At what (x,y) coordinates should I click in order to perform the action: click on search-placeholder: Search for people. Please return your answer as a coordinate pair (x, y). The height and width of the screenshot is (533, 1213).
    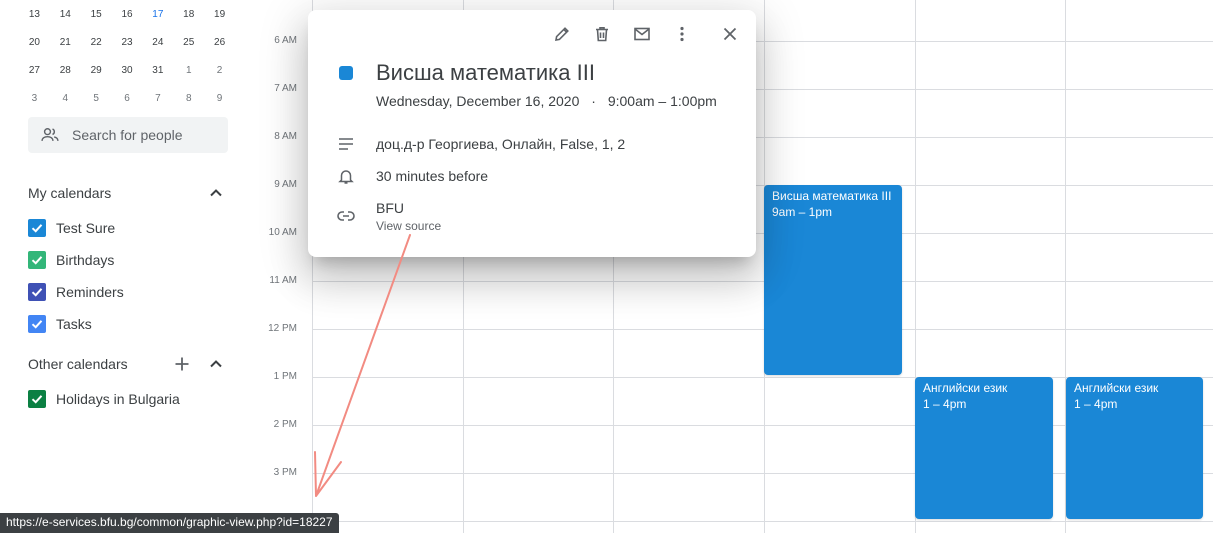
    Looking at the image, I should click on (127, 135).